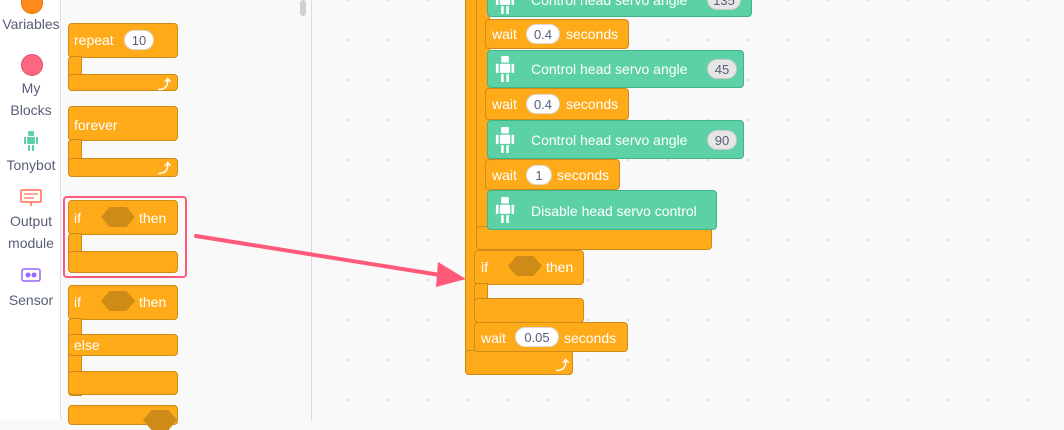 The image size is (1064, 430). What do you see at coordinates (722, 69) in the screenshot?
I see `angle-input: 45` at bounding box center [722, 69].